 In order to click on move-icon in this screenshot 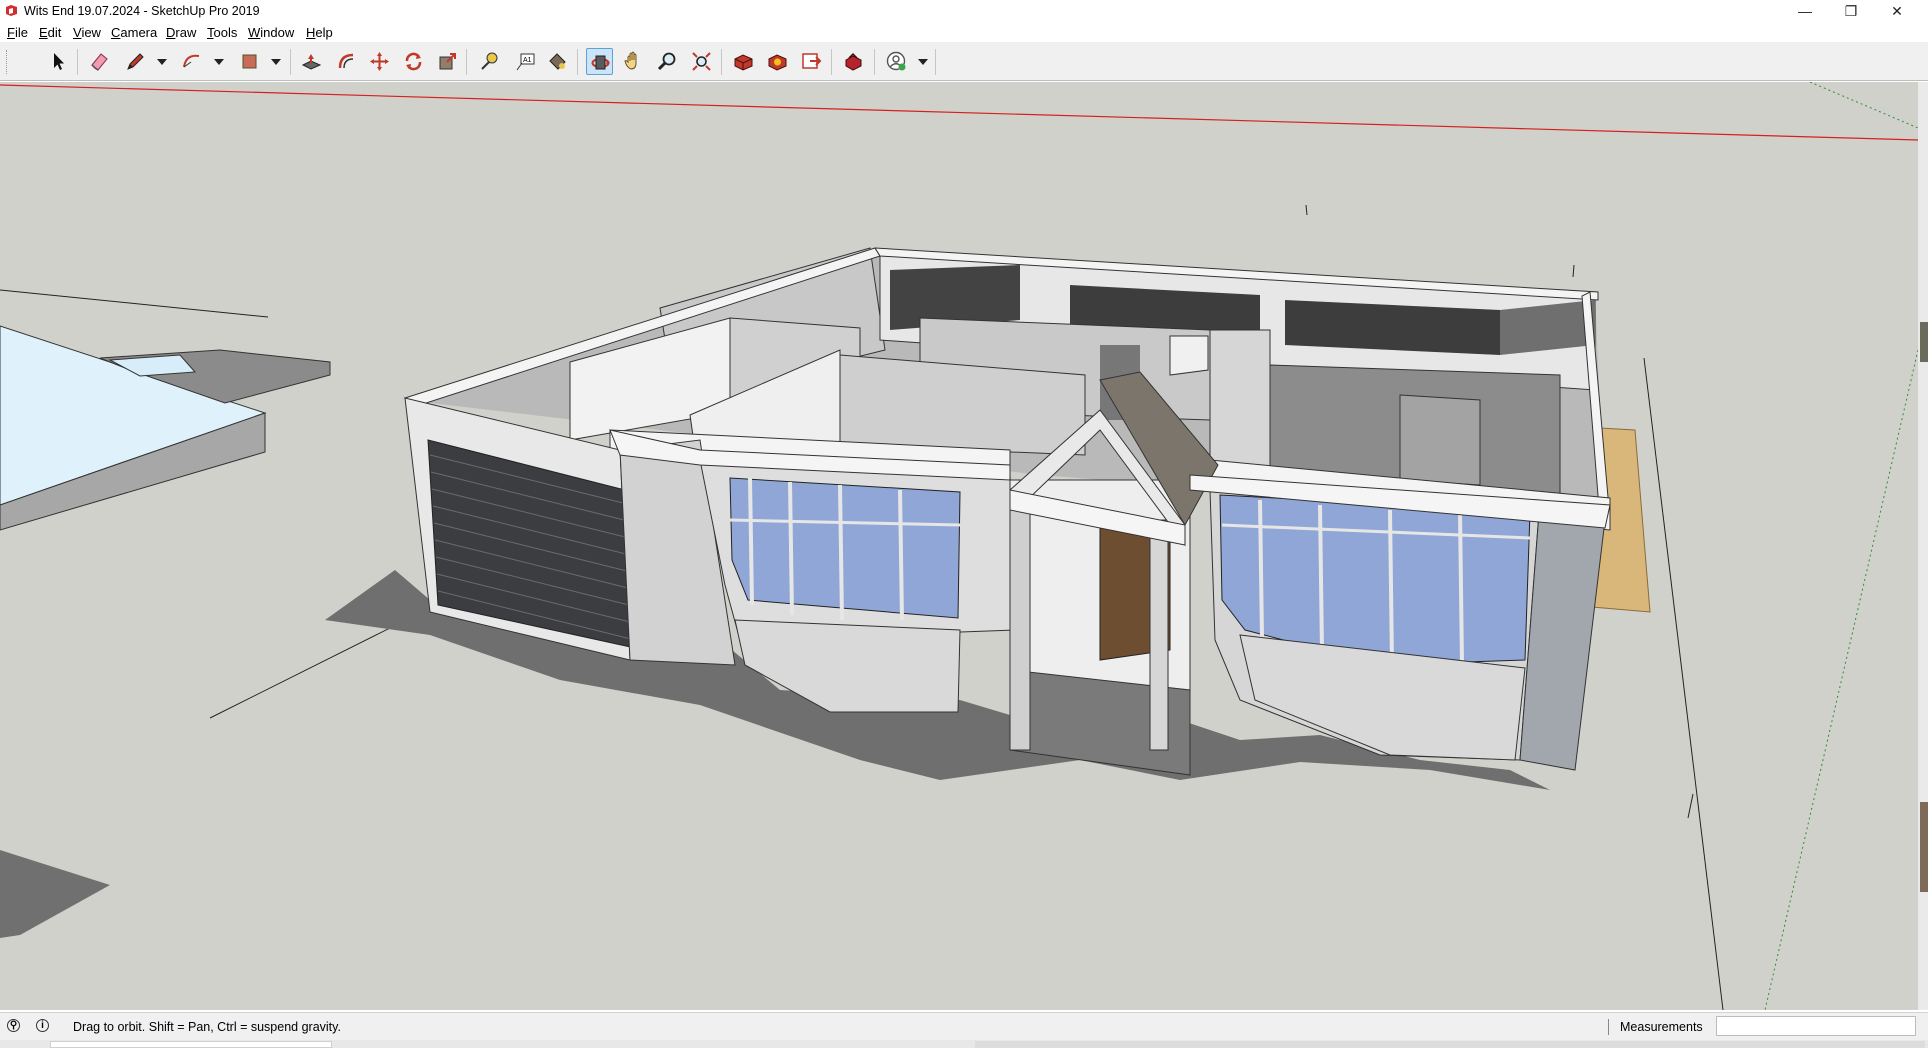, I will do `click(379, 61)`.